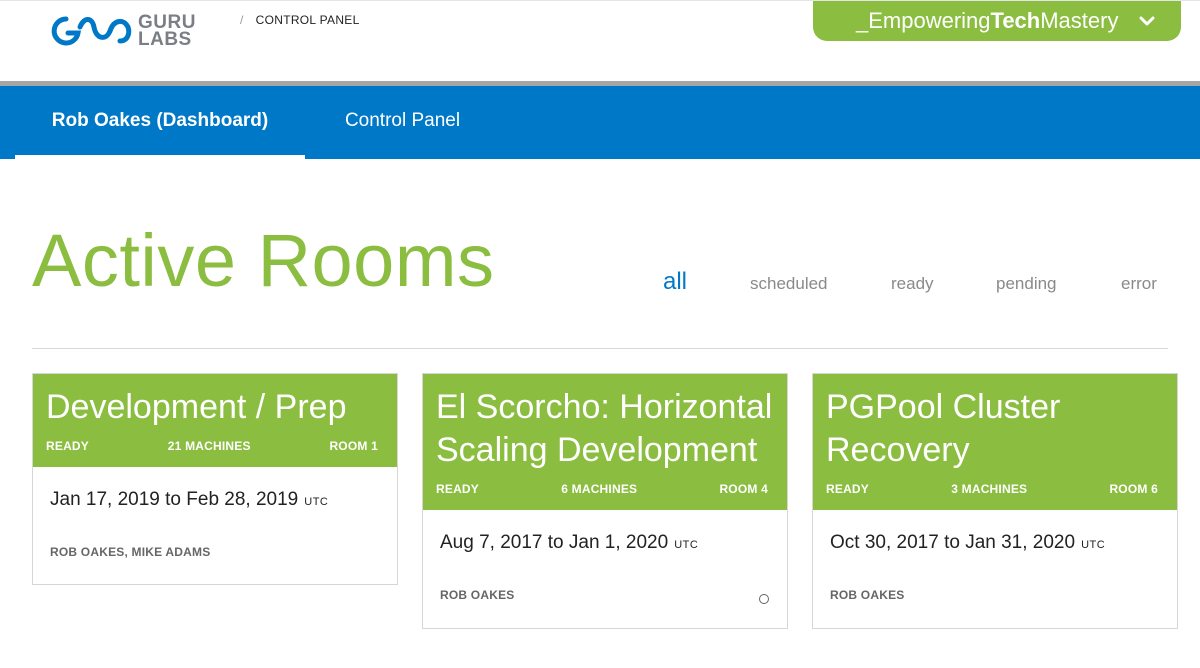 The height and width of the screenshot is (668, 1200). I want to click on room-machines: 6 MACHINES, so click(599, 489).